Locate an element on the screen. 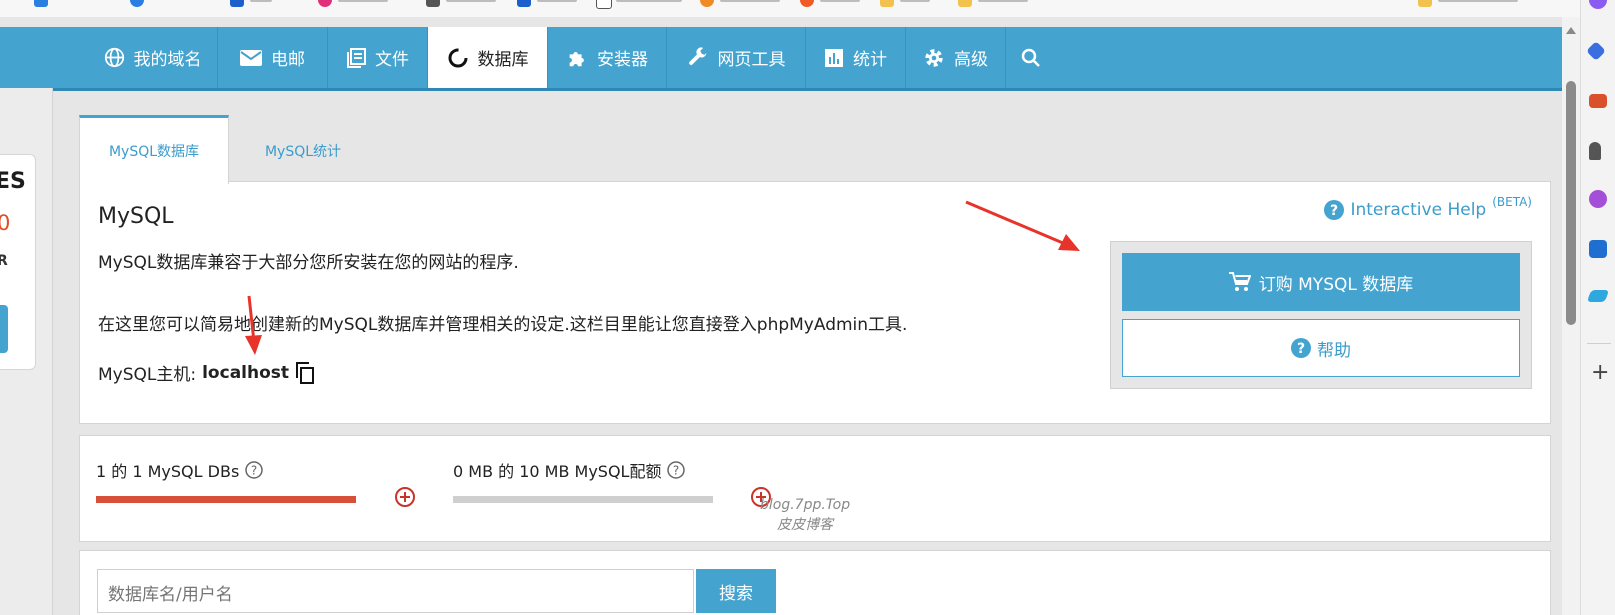  search-button: 搜索 is located at coordinates (736, 591).